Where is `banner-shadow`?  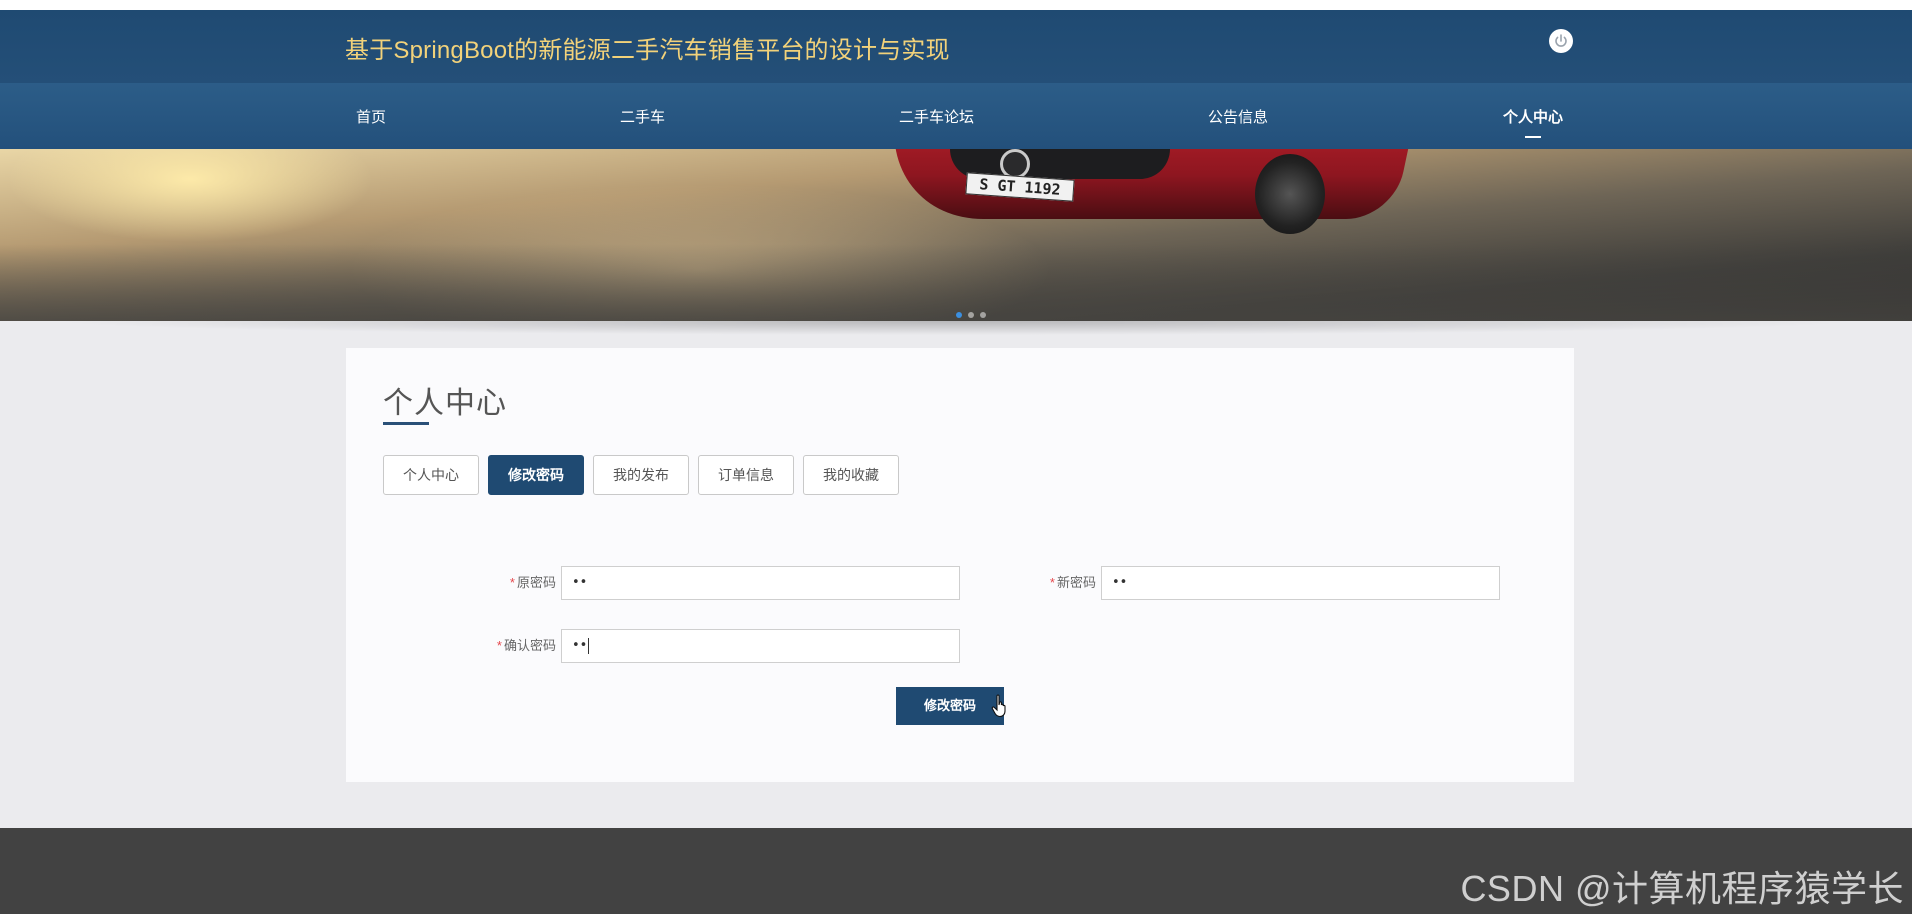
banner-shadow is located at coordinates (956, 334).